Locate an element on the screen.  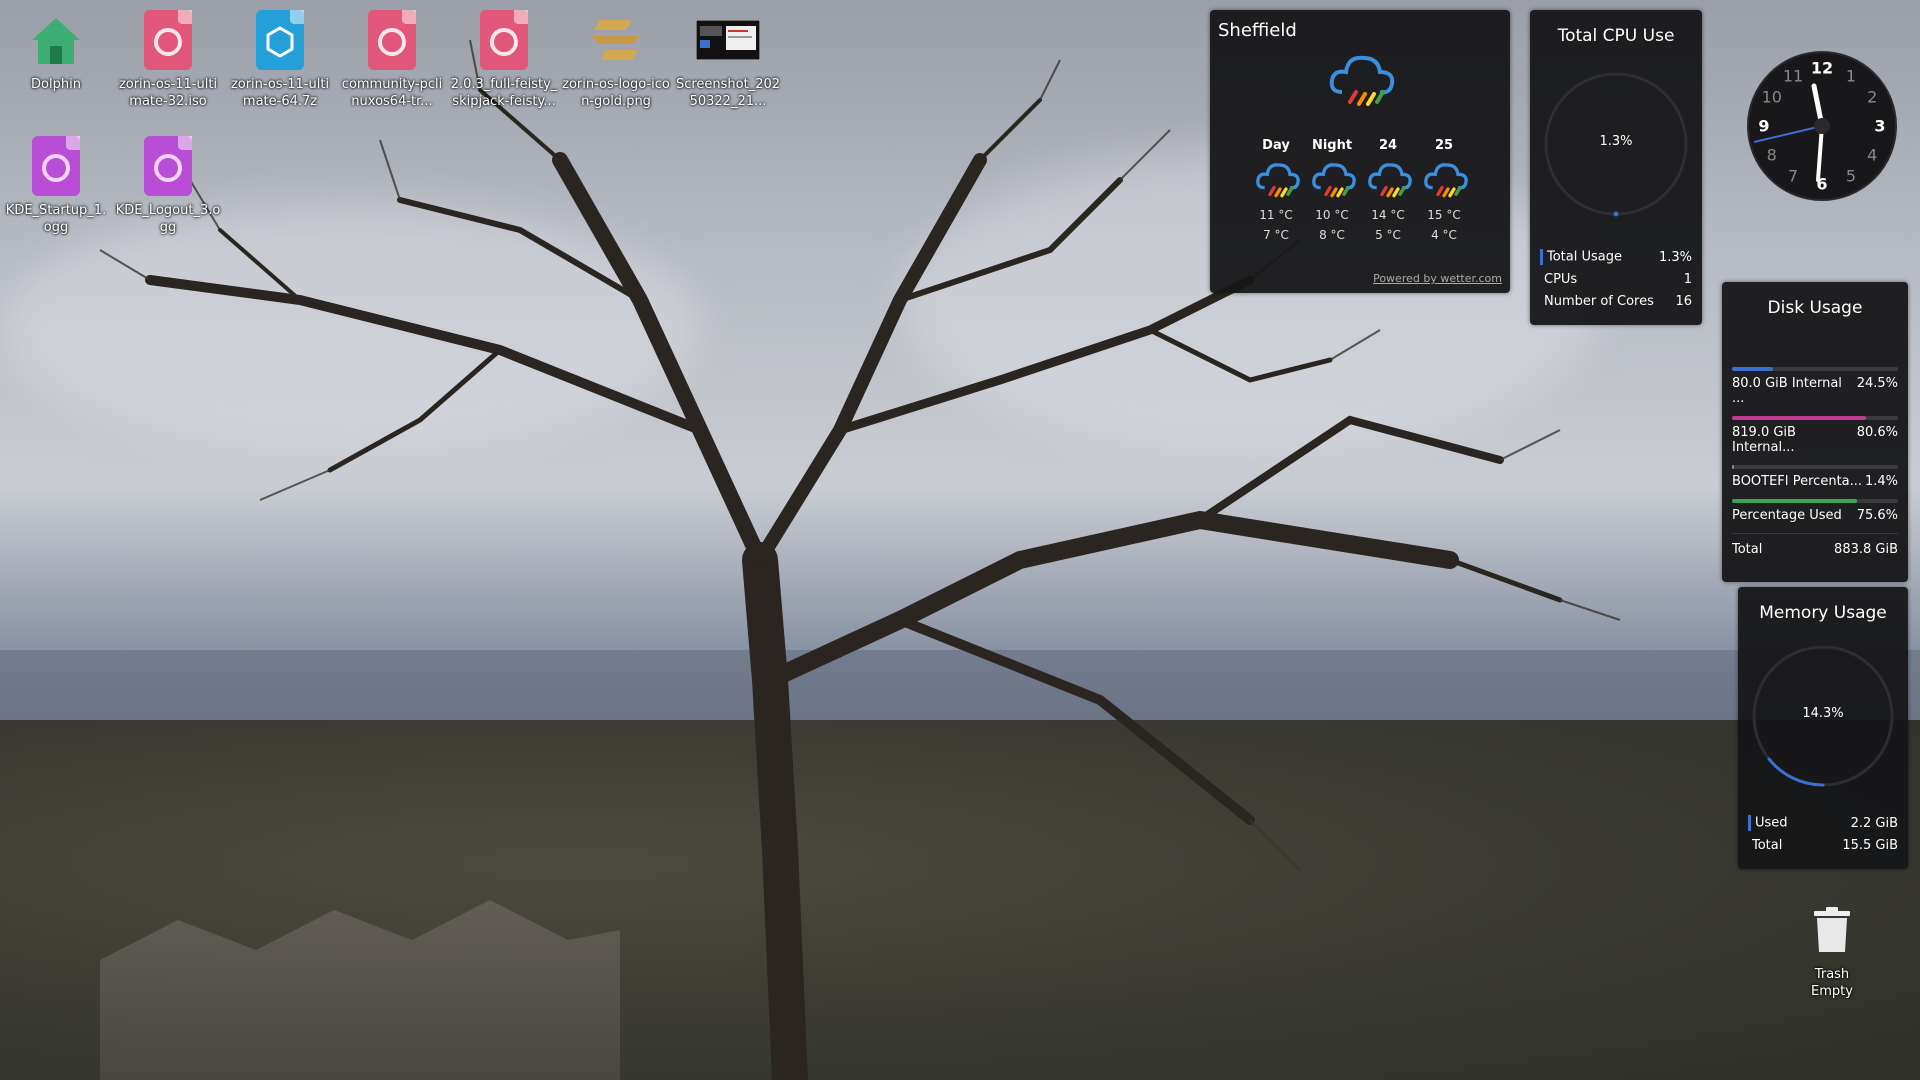
desktop-icon-zorin-64-7z: zorin-os-11-ultimate-64.7z is located at coordinates (280, 59).